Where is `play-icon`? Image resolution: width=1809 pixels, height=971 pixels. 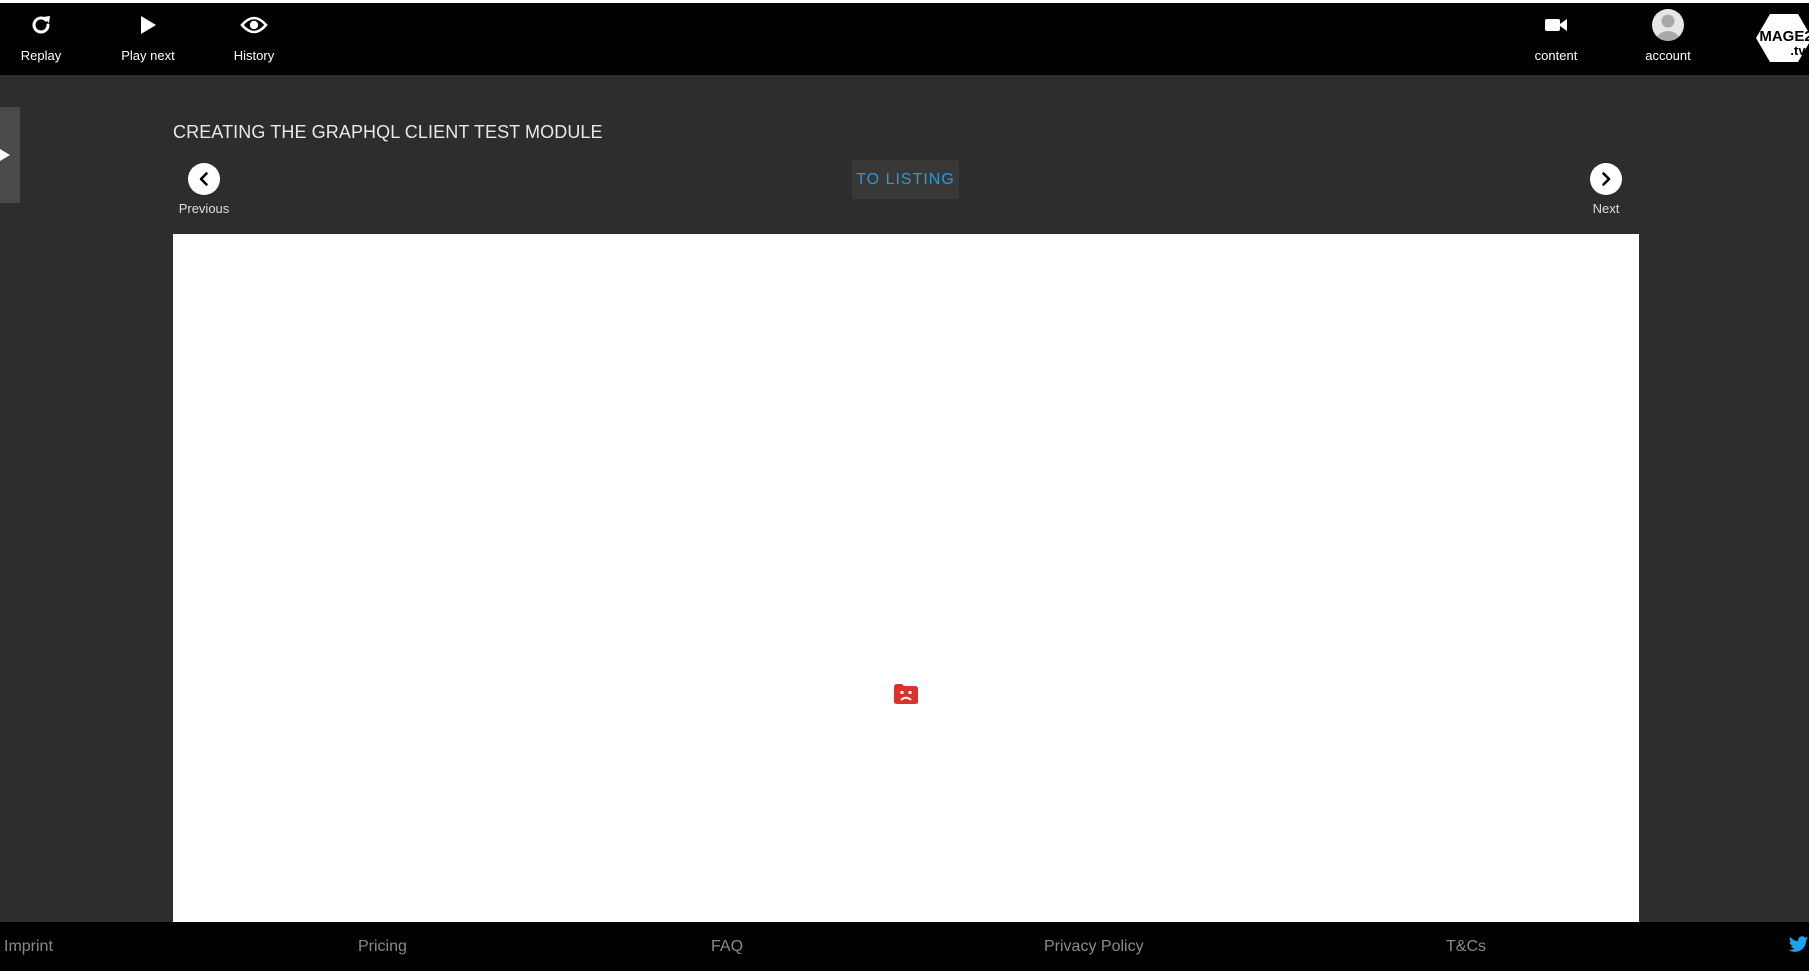
play-icon is located at coordinates (148, 25).